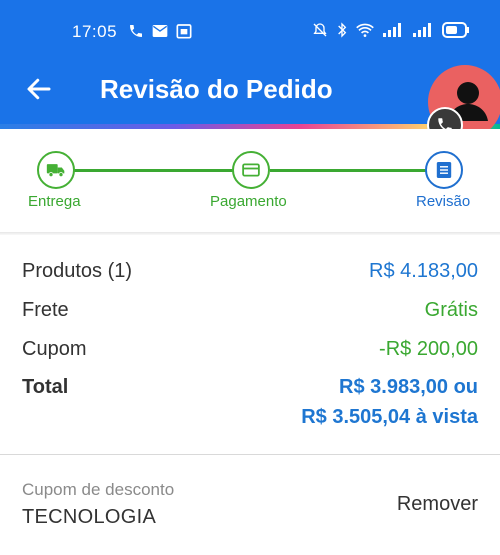 The image size is (500, 555). I want to click on section-divider, so click(250, 233).